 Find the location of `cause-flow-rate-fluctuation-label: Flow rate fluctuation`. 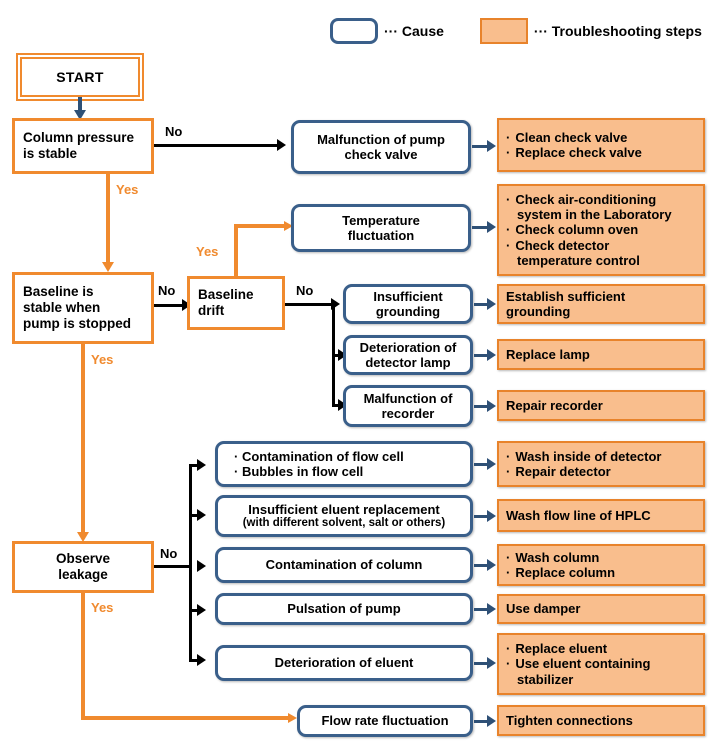

cause-flow-rate-fluctuation-label: Flow rate fluctuation is located at coordinates (385, 721).